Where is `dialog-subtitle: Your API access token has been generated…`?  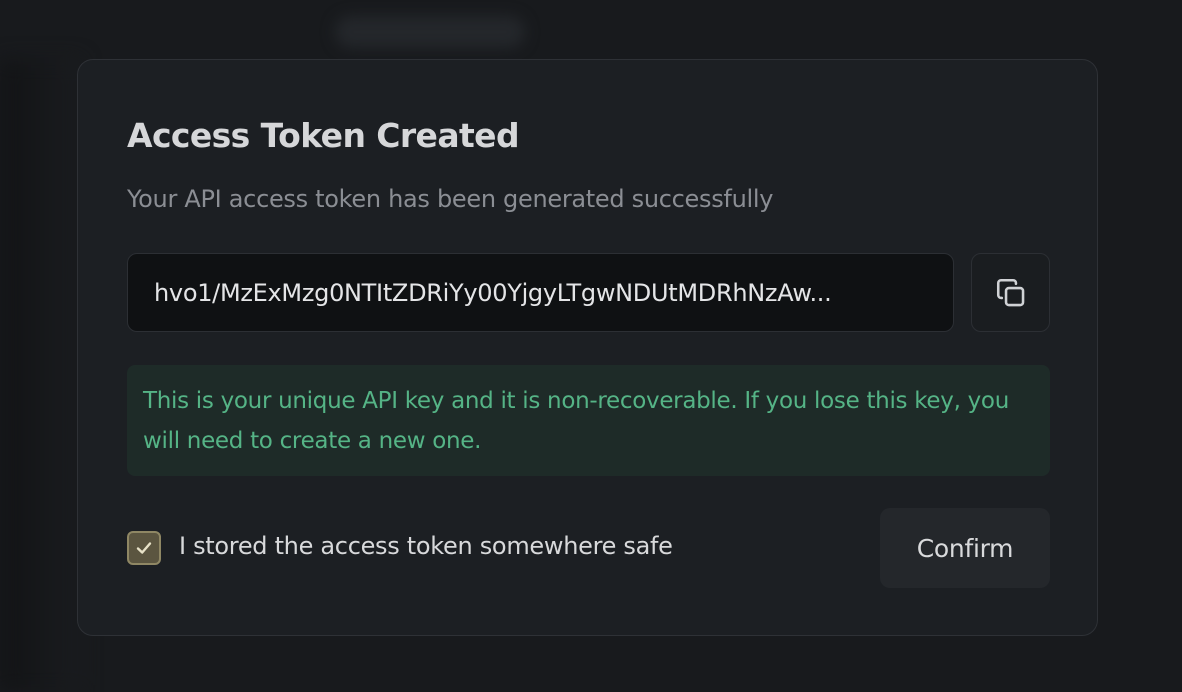 dialog-subtitle: Your API access token has been generated… is located at coordinates (450, 199).